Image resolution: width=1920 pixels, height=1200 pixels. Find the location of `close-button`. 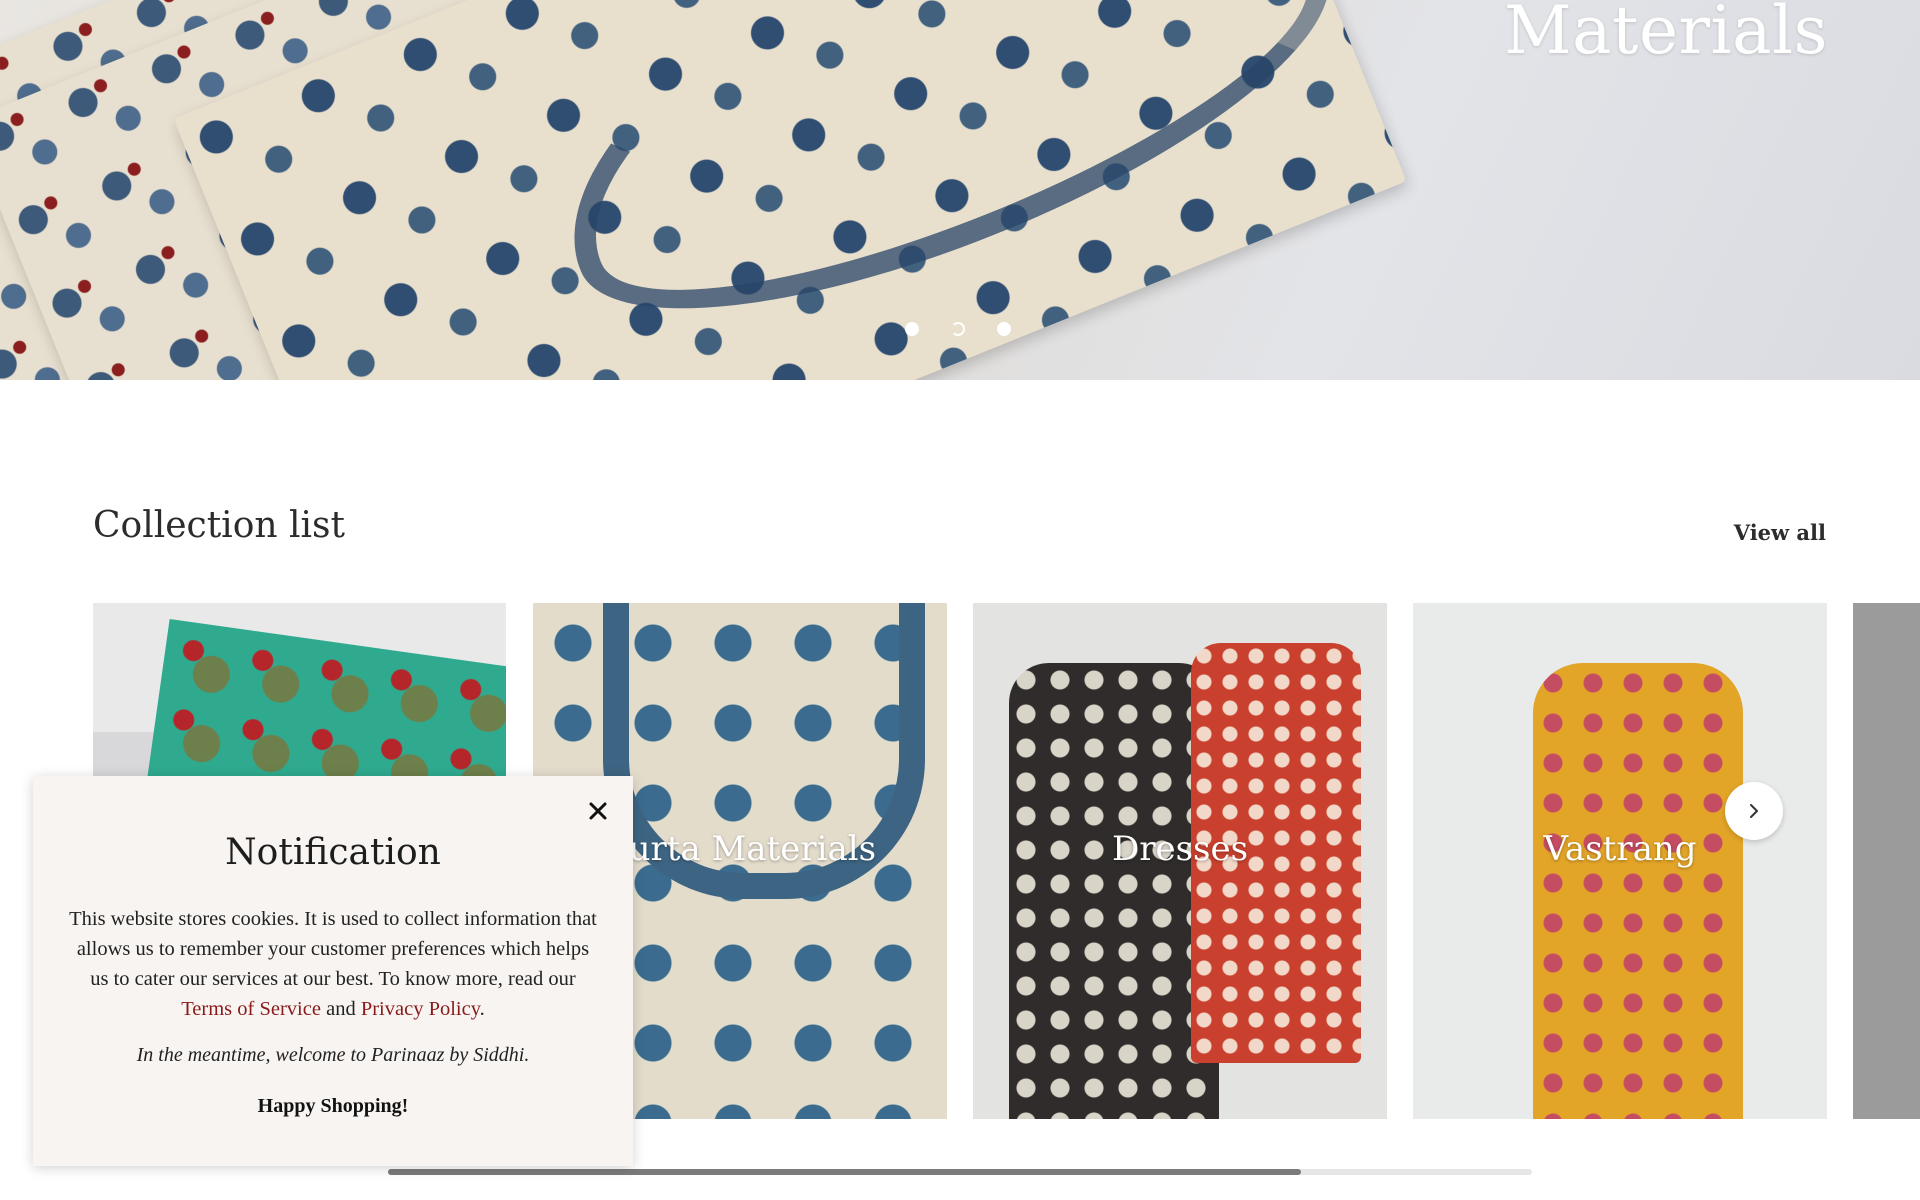

close-button is located at coordinates (598, 811).